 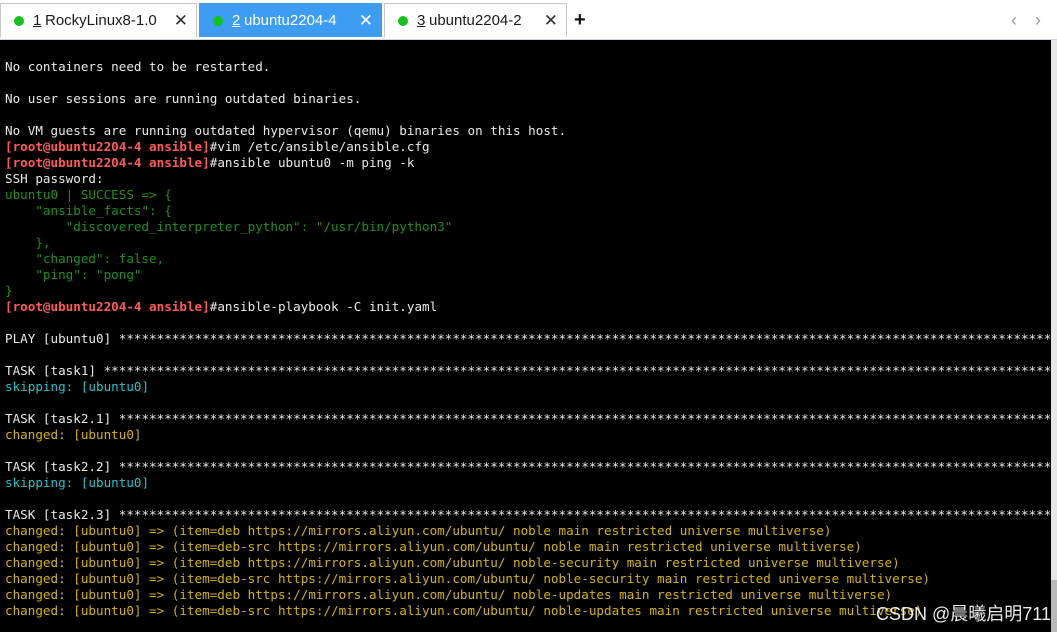 I want to click on tab-number: 3, so click(x=421, y=20).